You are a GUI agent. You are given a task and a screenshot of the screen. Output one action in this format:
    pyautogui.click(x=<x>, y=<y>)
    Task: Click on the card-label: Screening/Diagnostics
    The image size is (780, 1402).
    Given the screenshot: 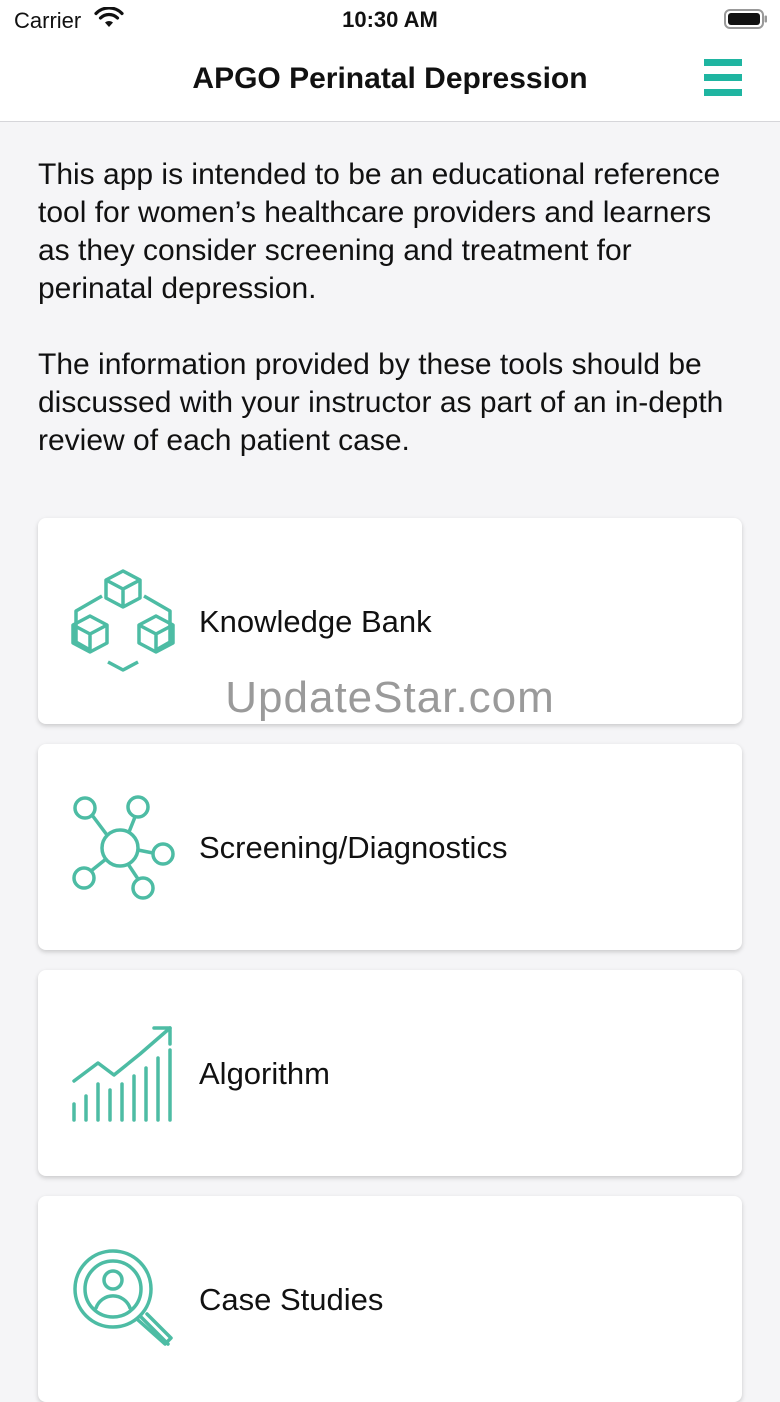 What is the action you would take?
    pyautogui.click(x=353, y=847)
    